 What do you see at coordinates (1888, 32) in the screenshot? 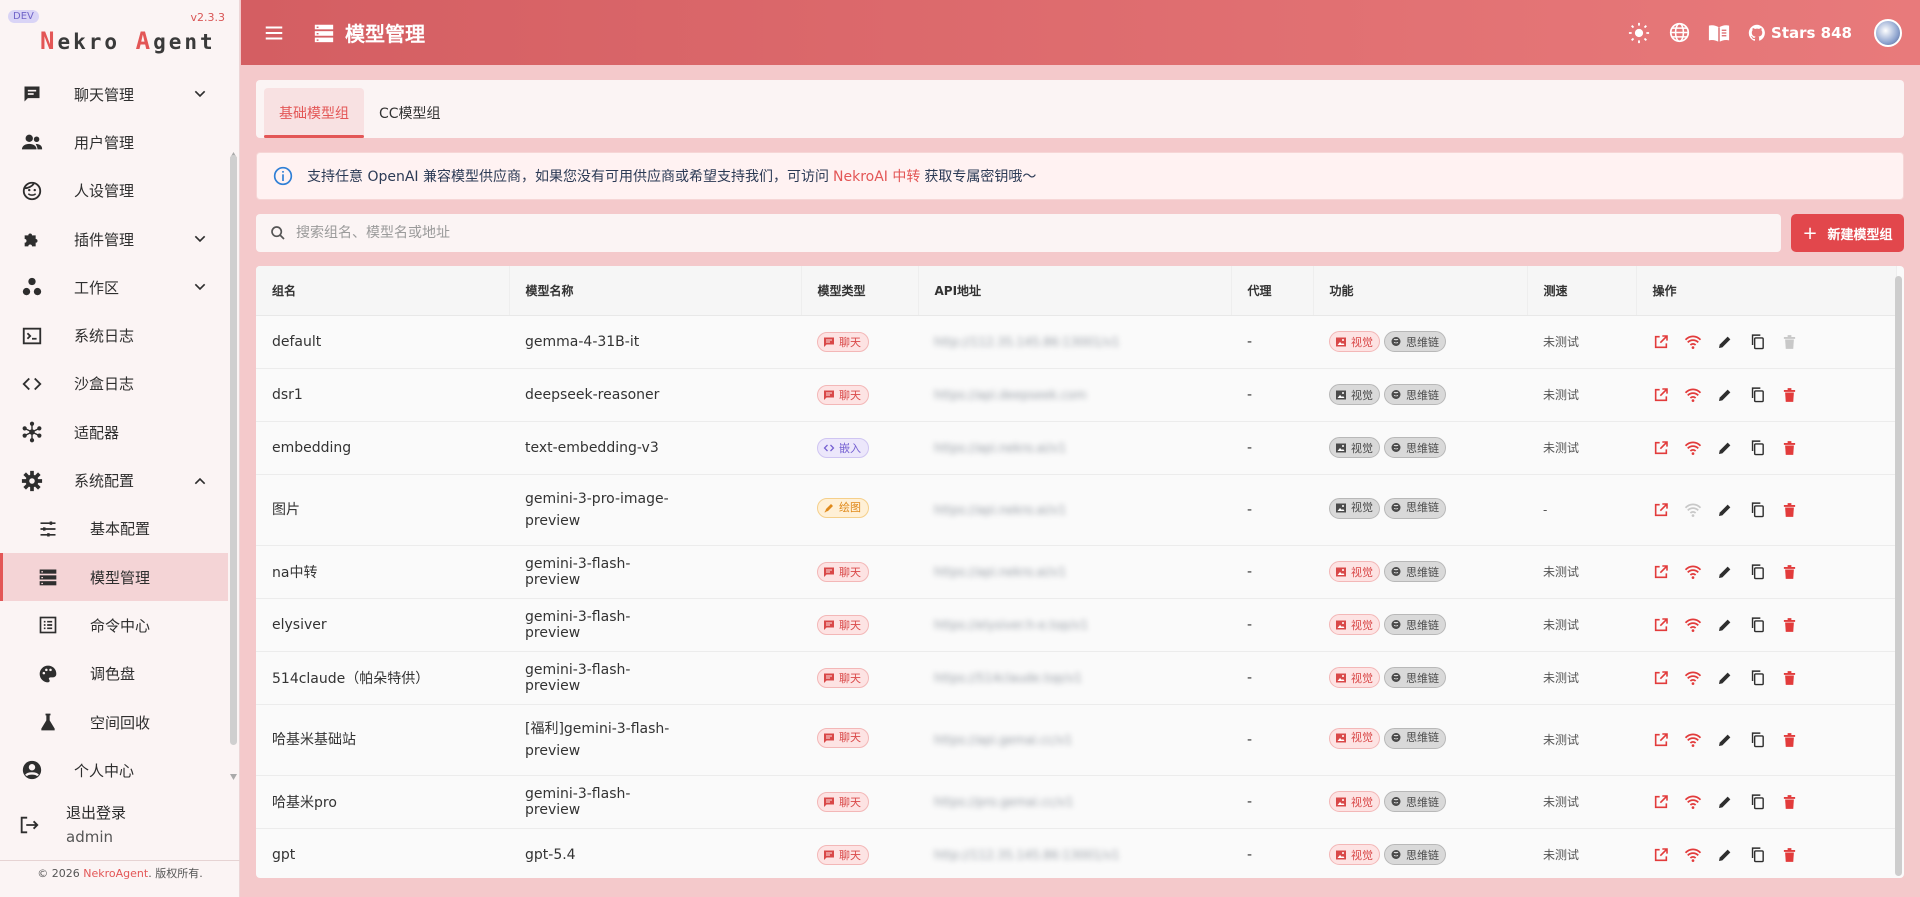
I see `user-avatar` at bounding box center [1888, 32].